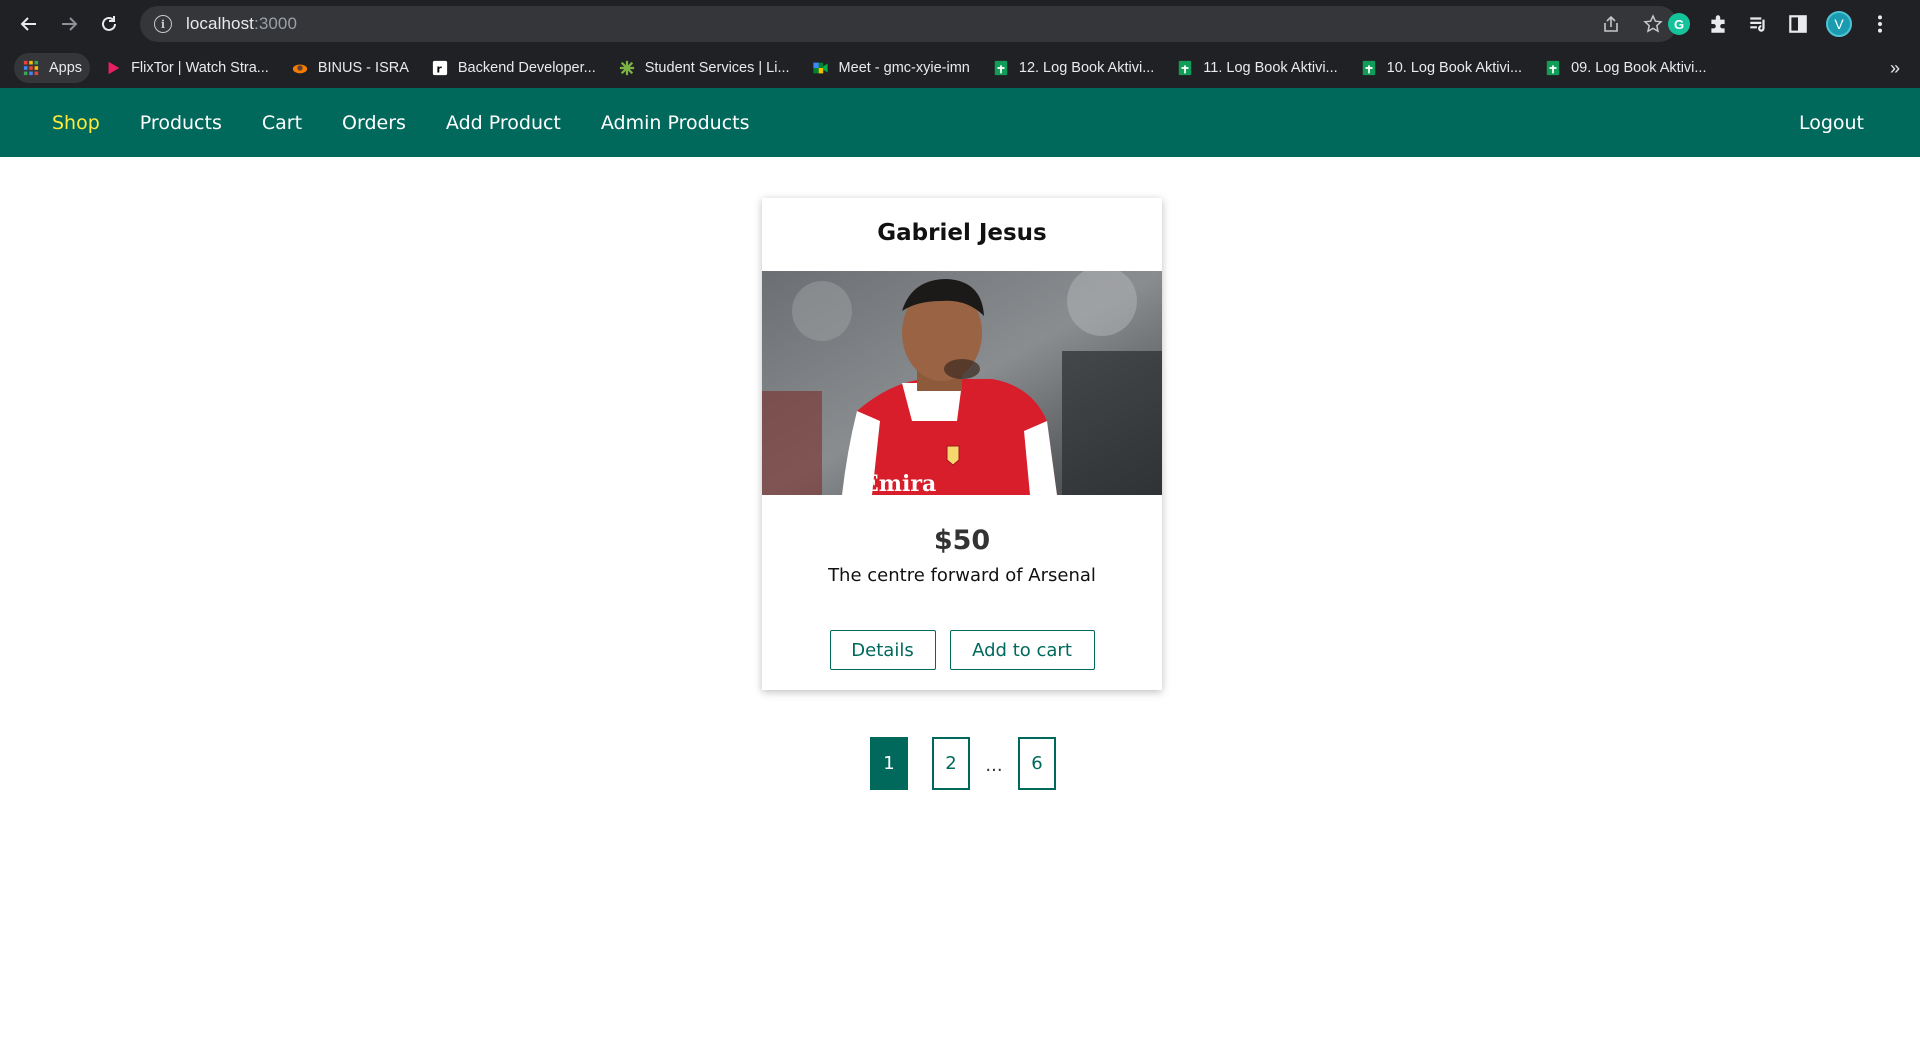 The image size is (1920, 1039). I want to click on google-meet-icon, so click(821, 68).